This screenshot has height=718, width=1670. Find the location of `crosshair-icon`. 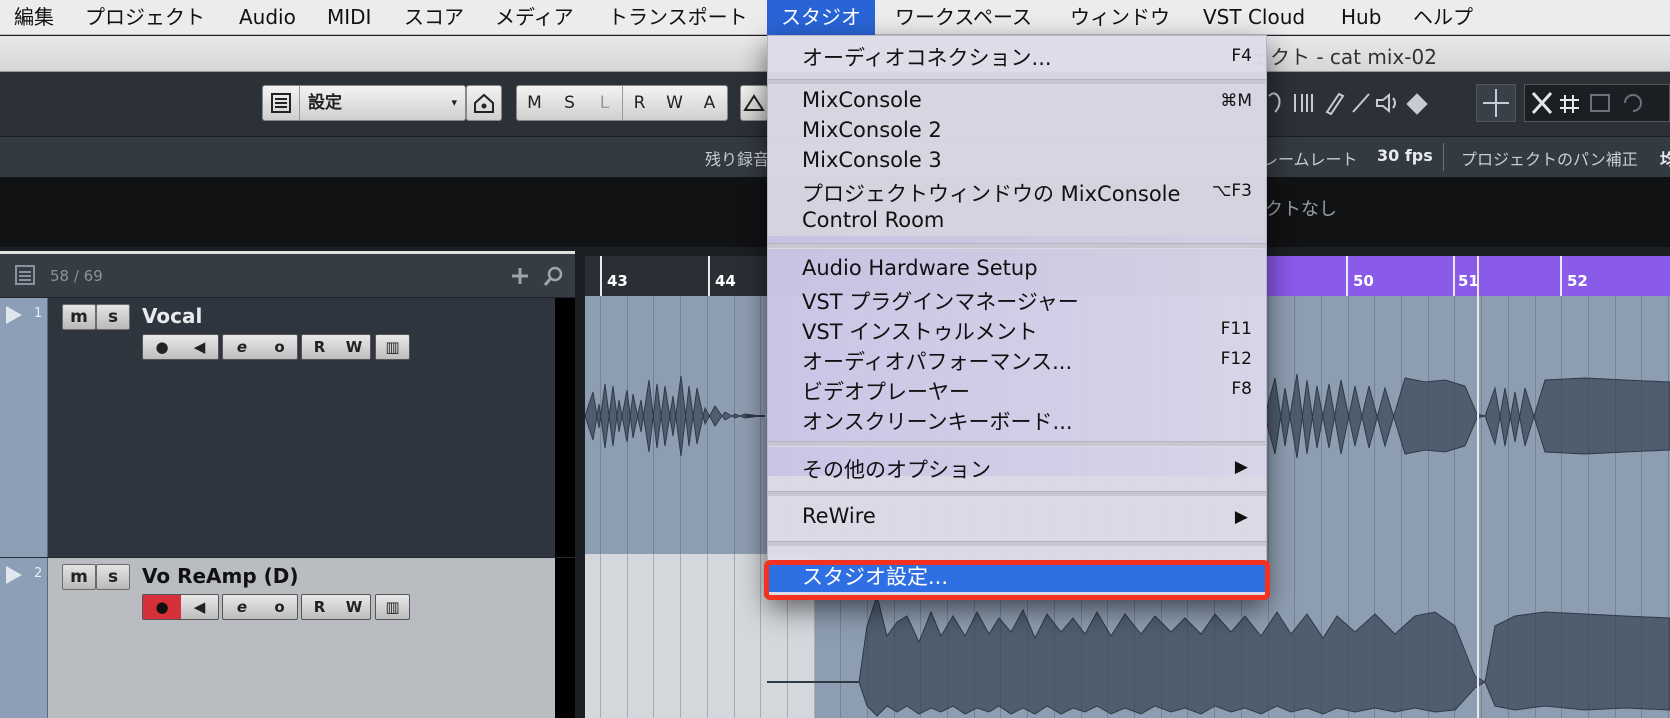

crosshair-icon is located at coordinates (1496, 103).